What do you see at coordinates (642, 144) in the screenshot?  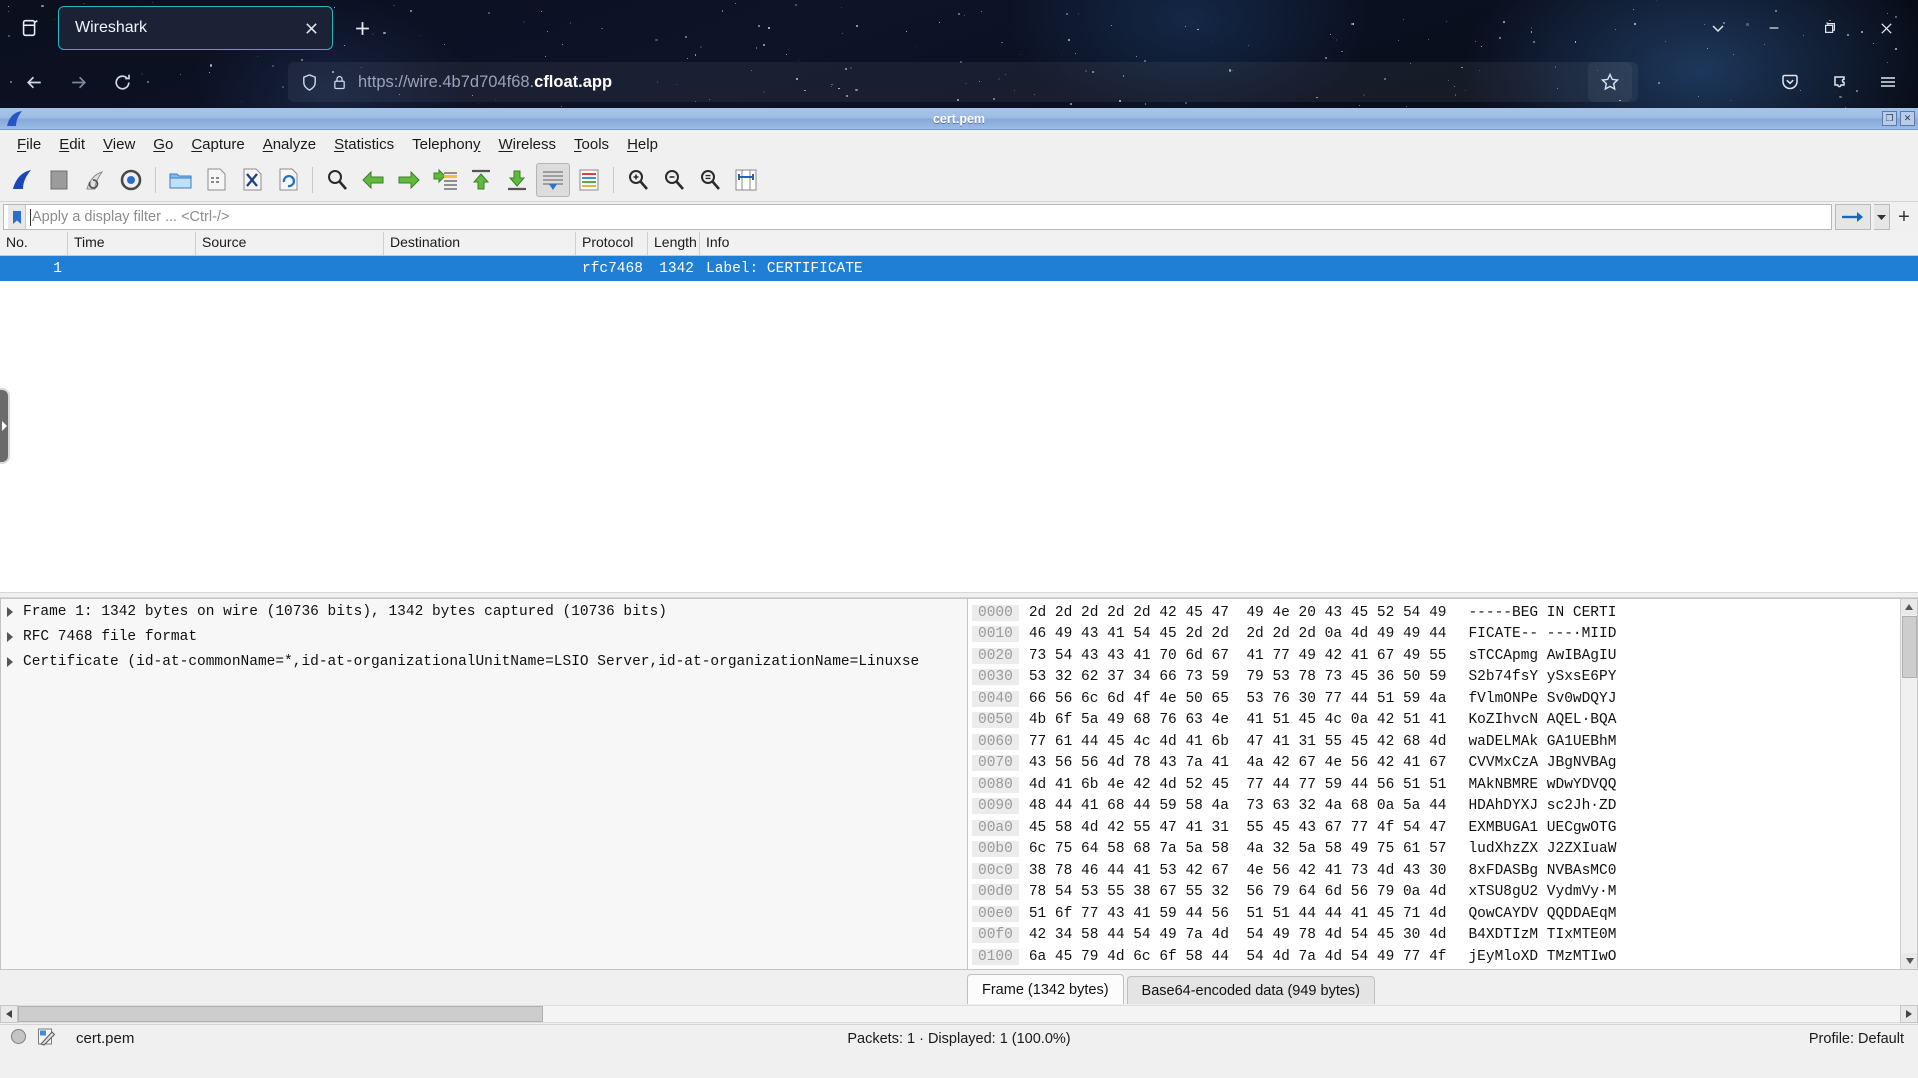 I see `menu-help: Help` at bounding box center [642, 144].